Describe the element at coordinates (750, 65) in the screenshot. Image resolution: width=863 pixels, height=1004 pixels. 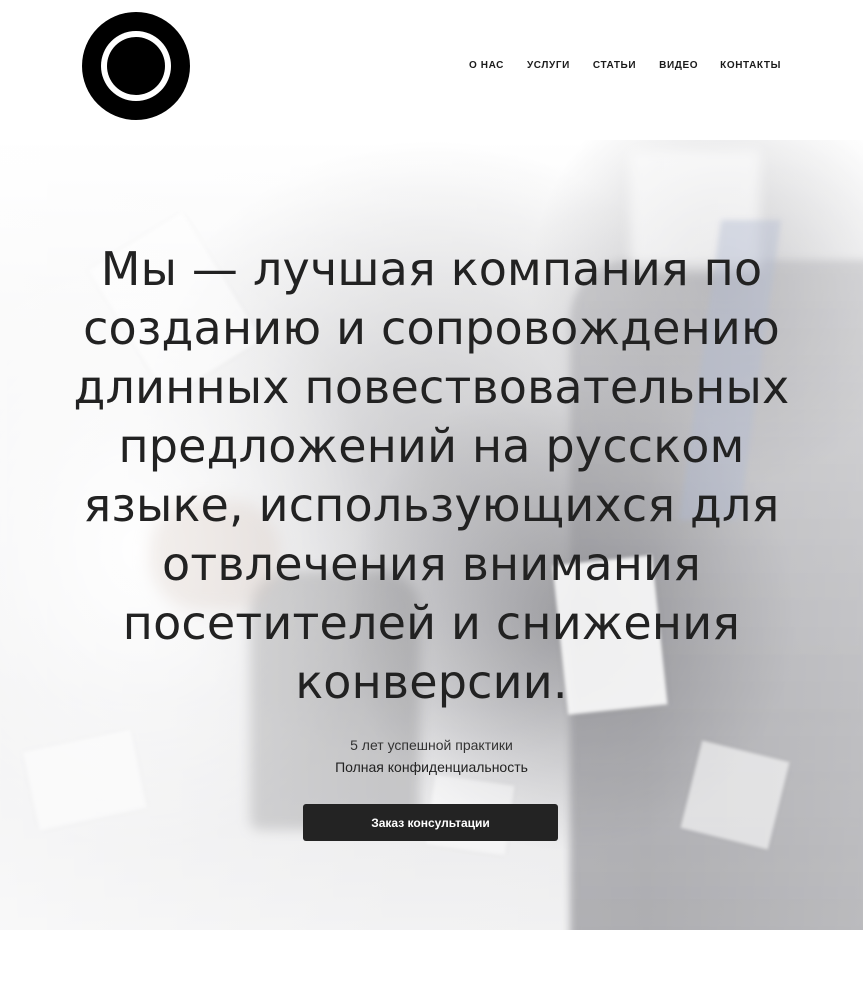
I see `nav-item-contacts: КОНТАКТЫ` at that location.